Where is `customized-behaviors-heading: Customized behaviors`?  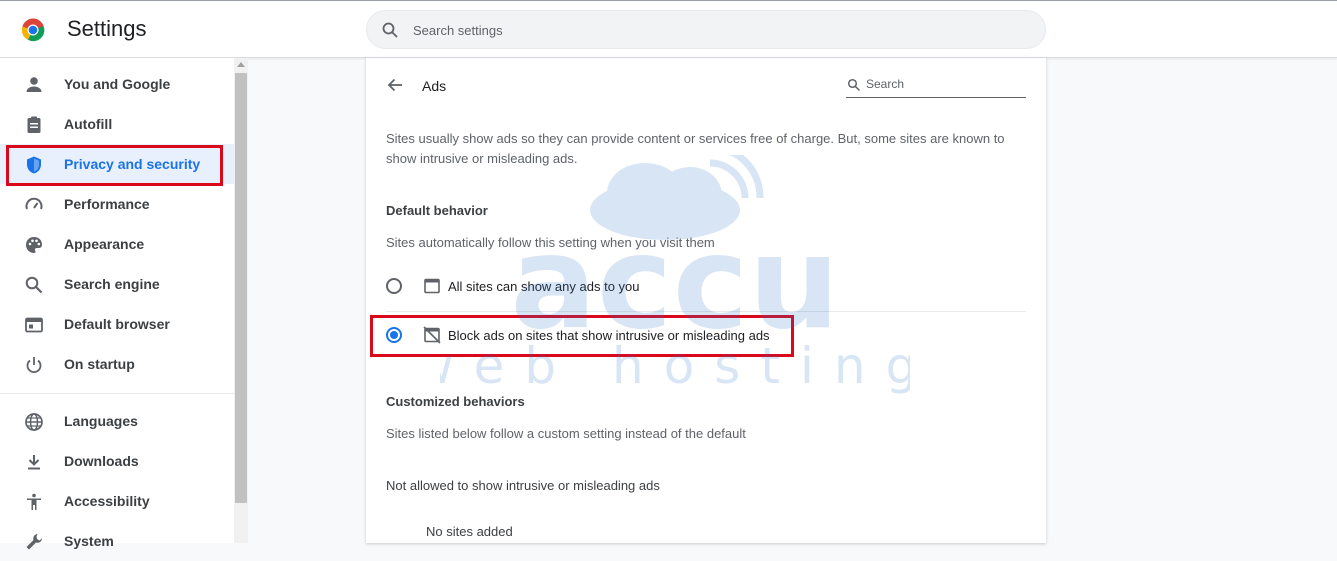 customized-behaviors-heading: Customized behaviors is located at coordinates (455, 401).